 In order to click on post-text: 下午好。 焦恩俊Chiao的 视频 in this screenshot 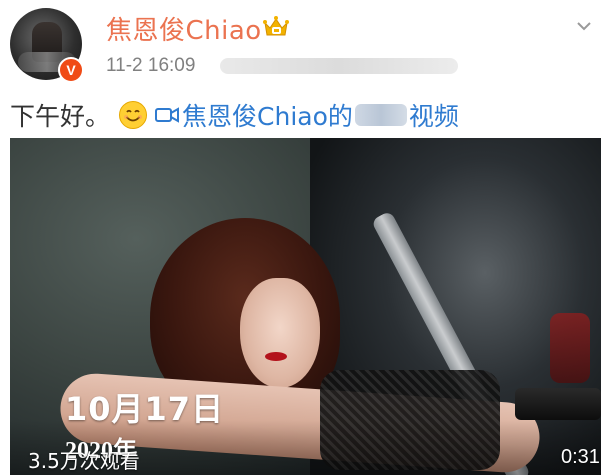, I will do `click(234, 115)`.